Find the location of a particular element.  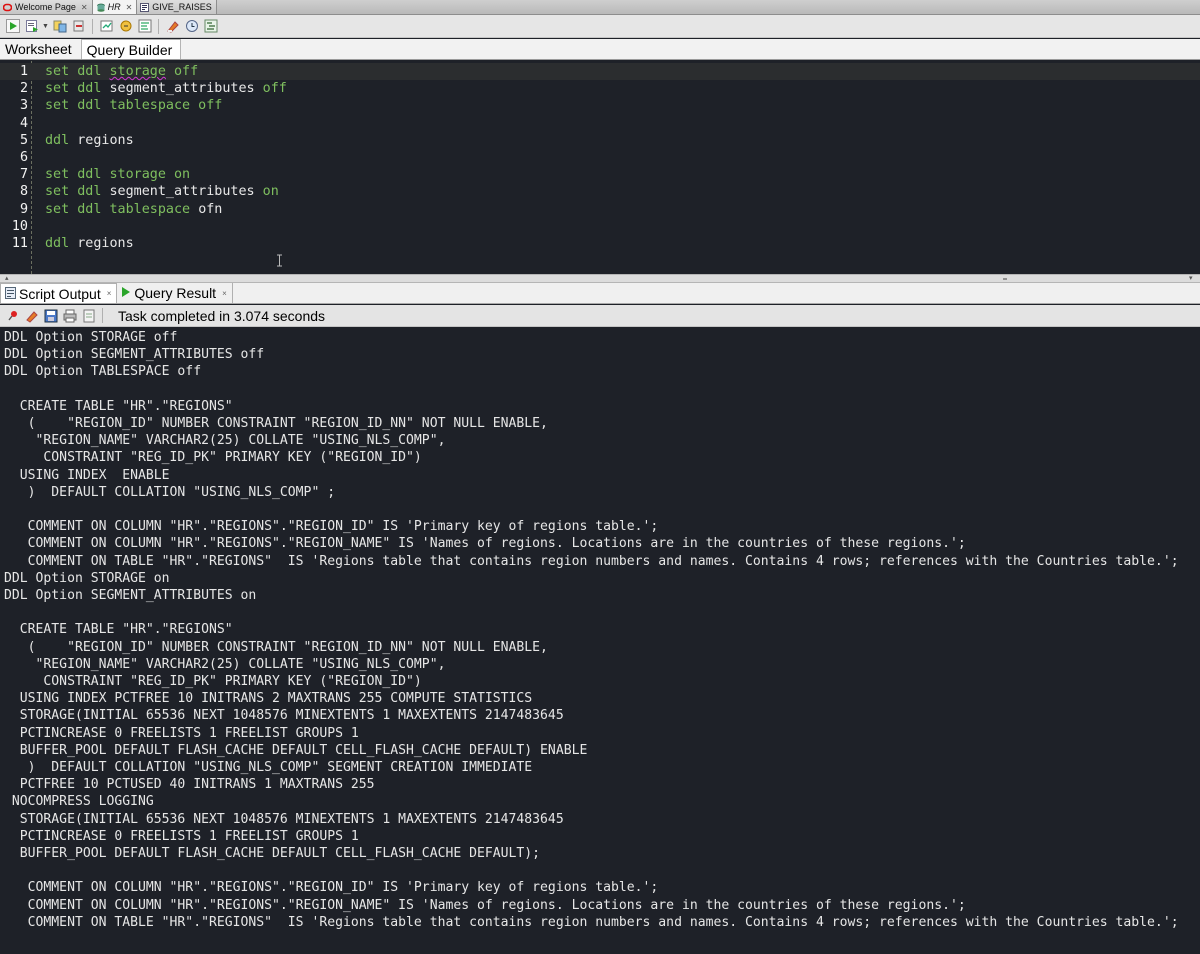

open-file-icon is located at coordinates (88, 315).